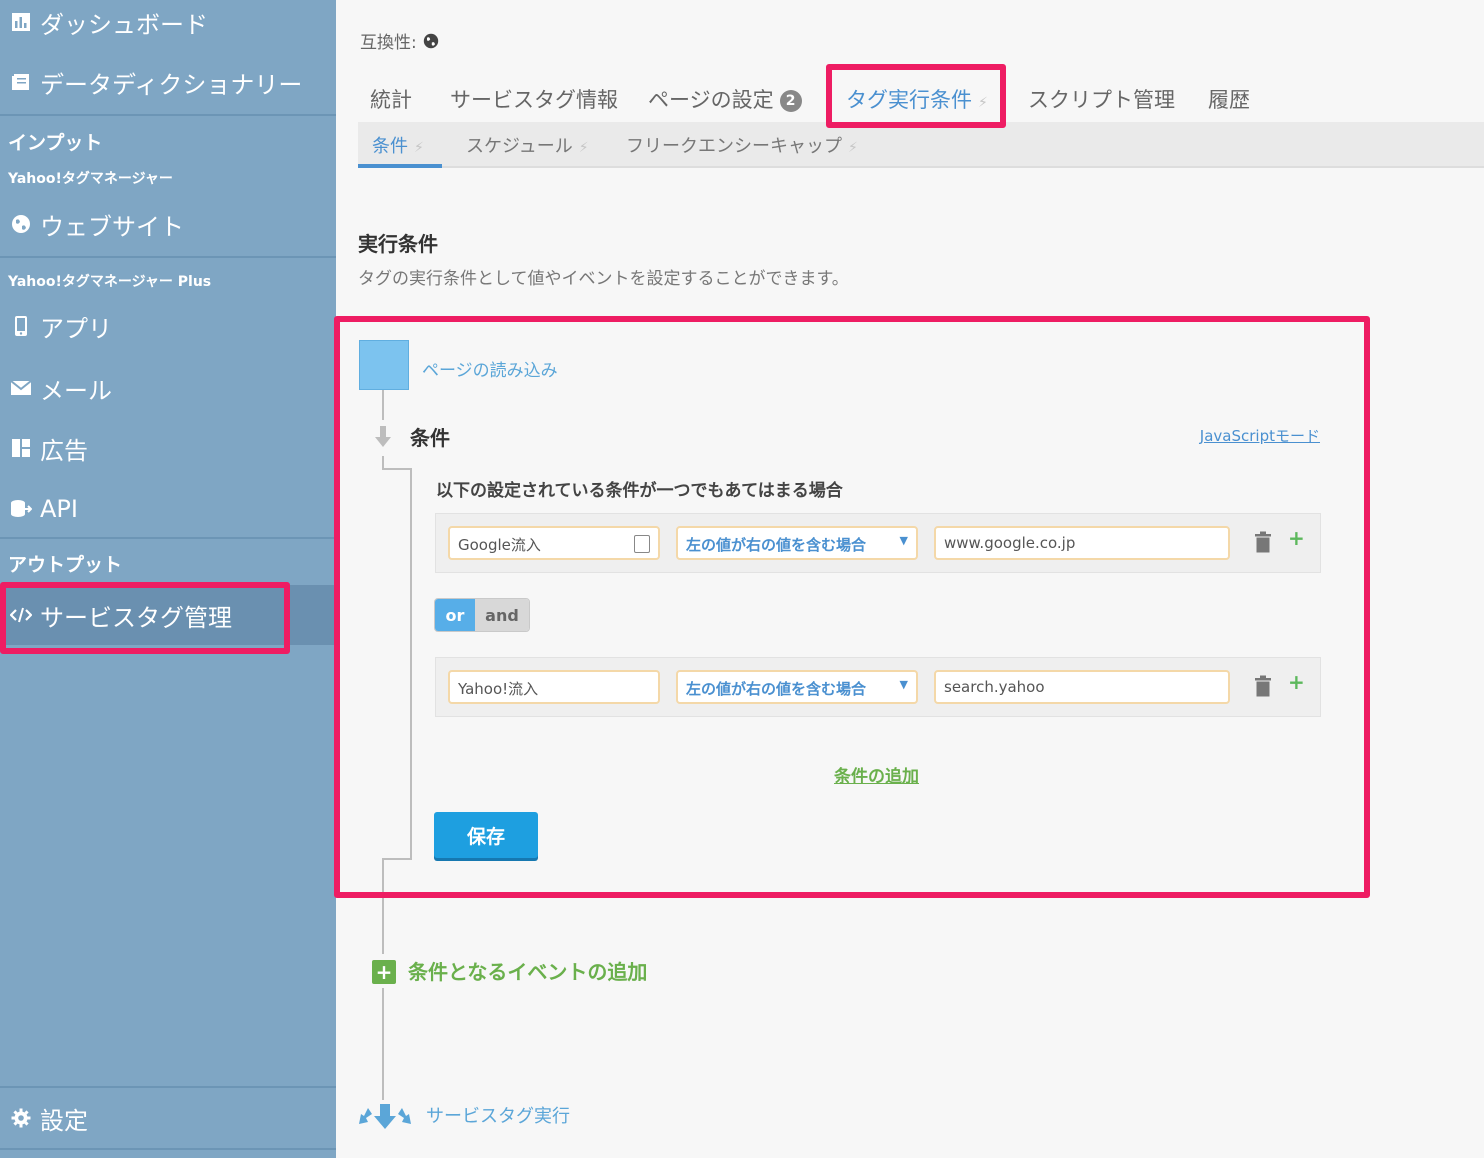 The width and height of the screenshot is (1484, 1158). Describe the element at coordinates (21, 22) in the screenshot. I see `bar-chart-icon` at that location.